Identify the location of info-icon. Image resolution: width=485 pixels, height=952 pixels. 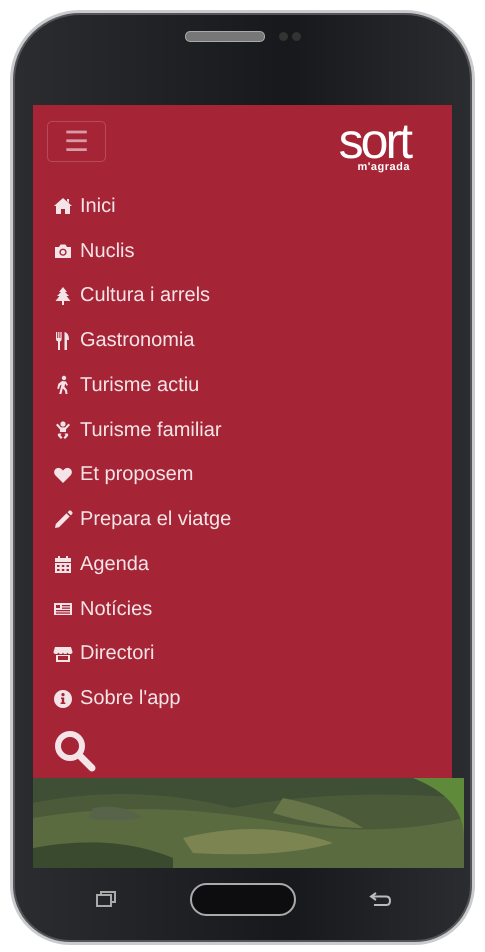
(63, 698).